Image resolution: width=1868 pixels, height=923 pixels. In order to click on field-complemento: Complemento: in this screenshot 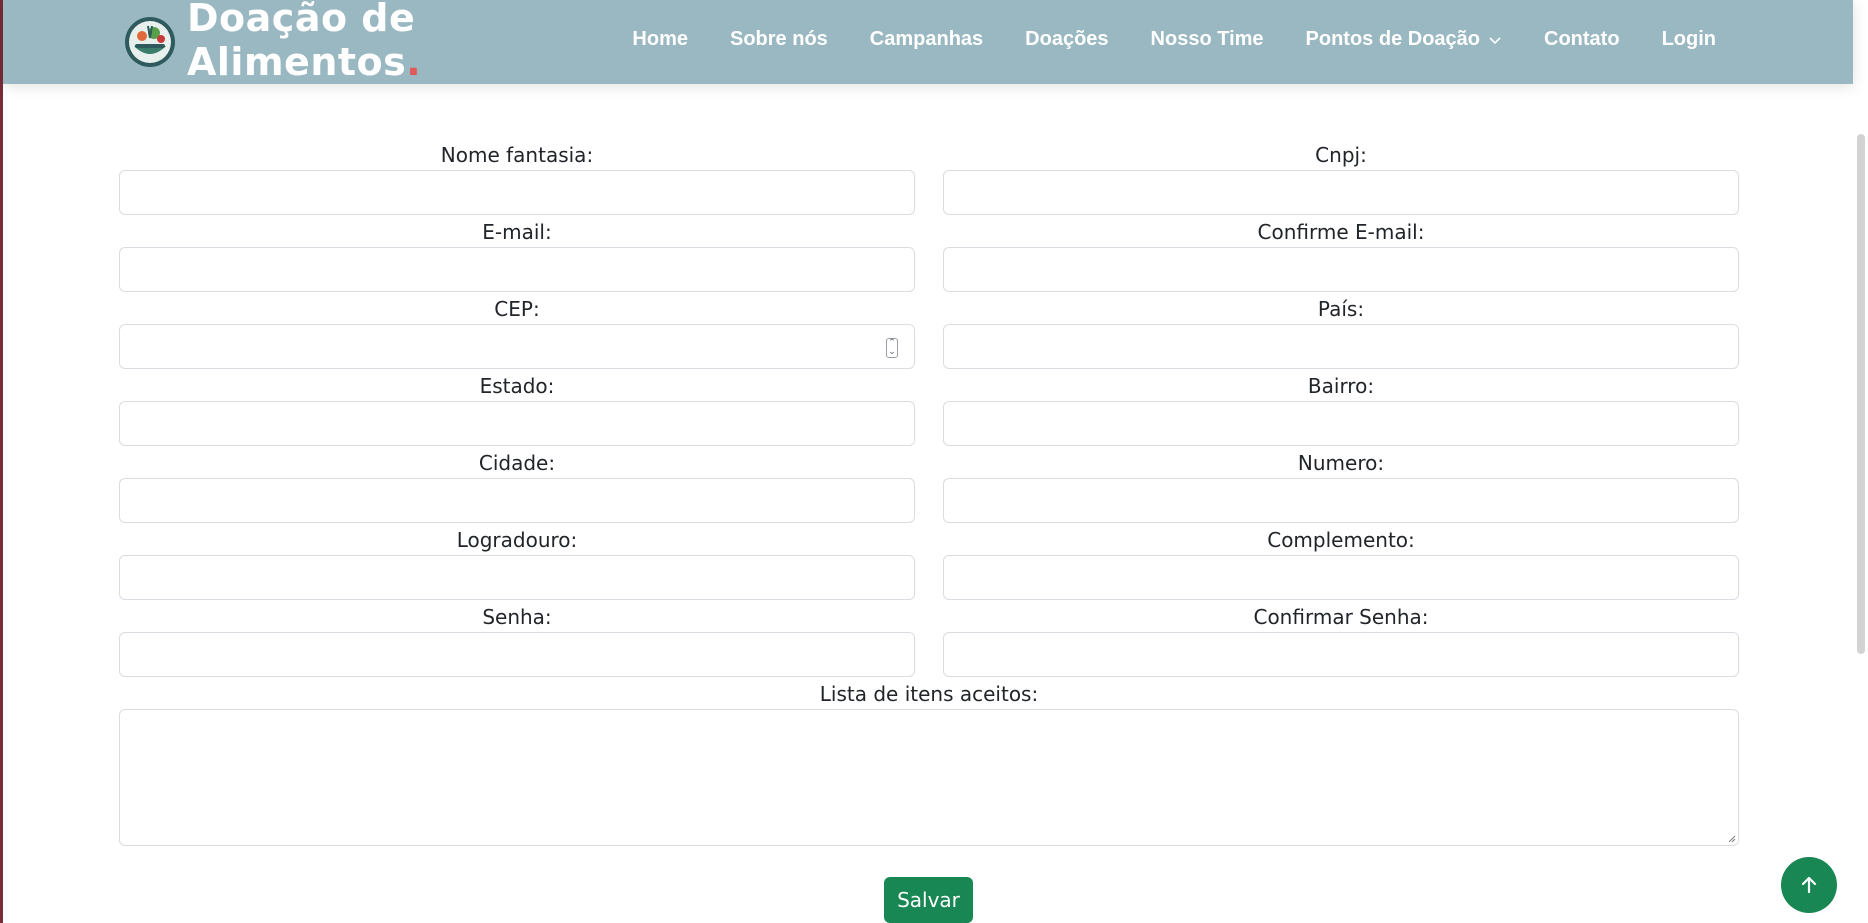, I will do `click(1341, 561)`.